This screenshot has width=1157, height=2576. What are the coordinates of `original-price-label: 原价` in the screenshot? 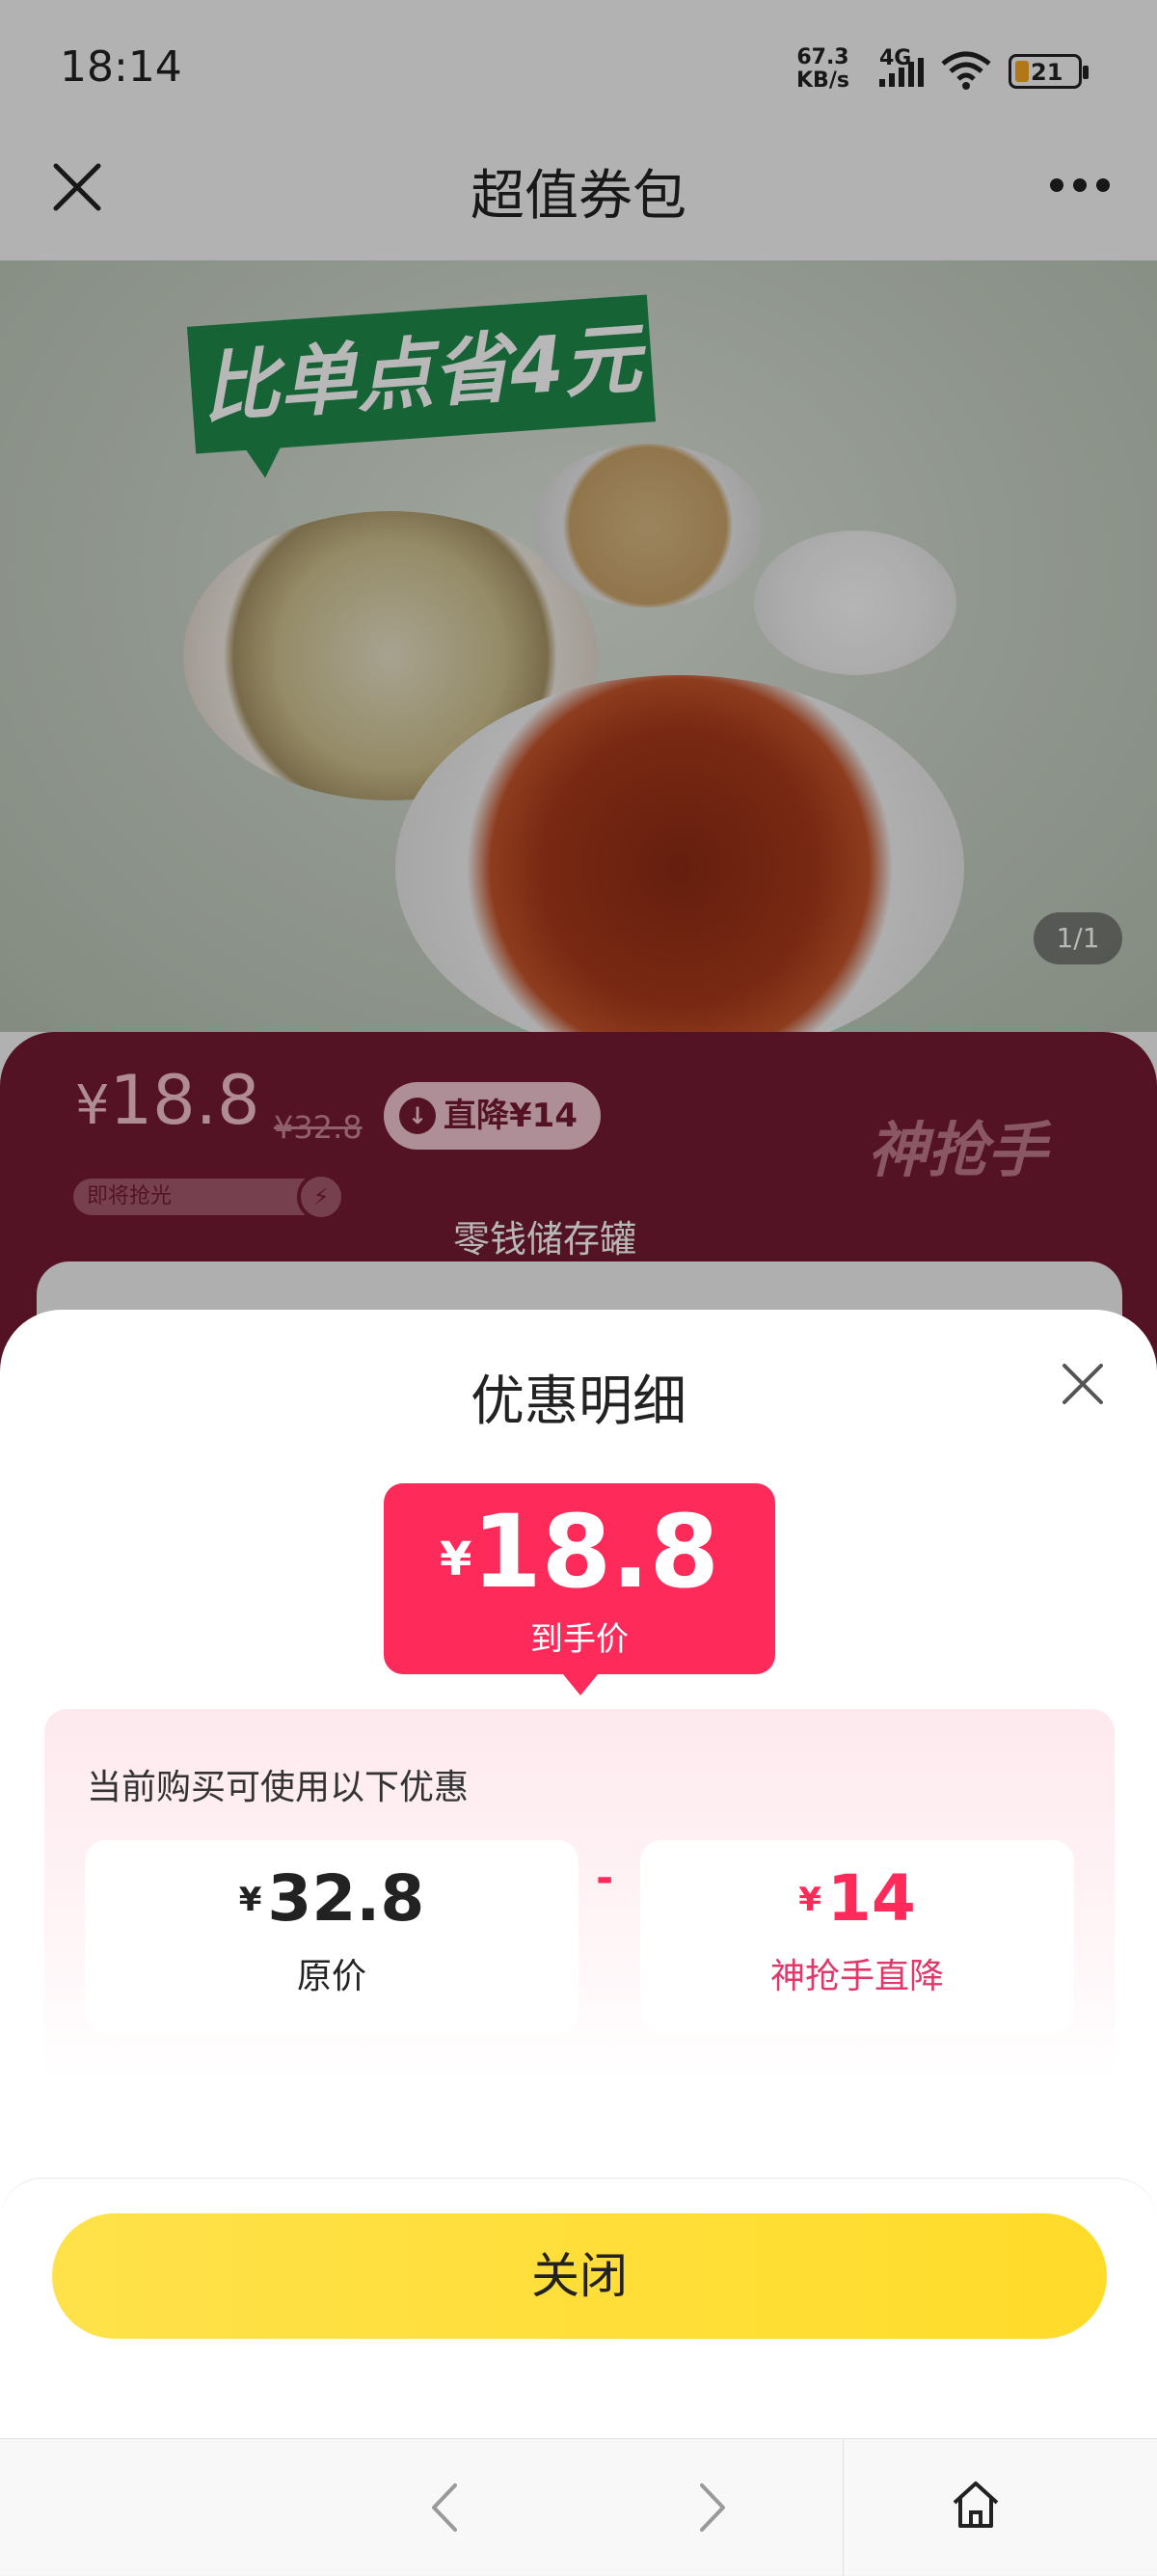 It's located at (331, 1976).